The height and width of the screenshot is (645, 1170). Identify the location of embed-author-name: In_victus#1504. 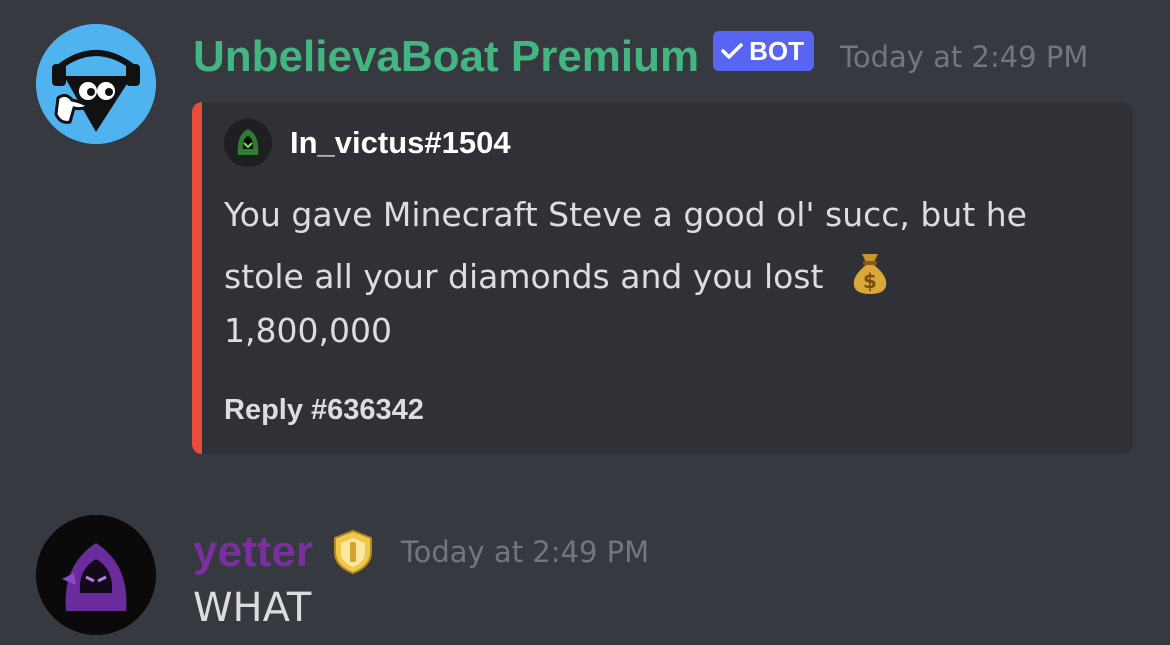
(400, 143).